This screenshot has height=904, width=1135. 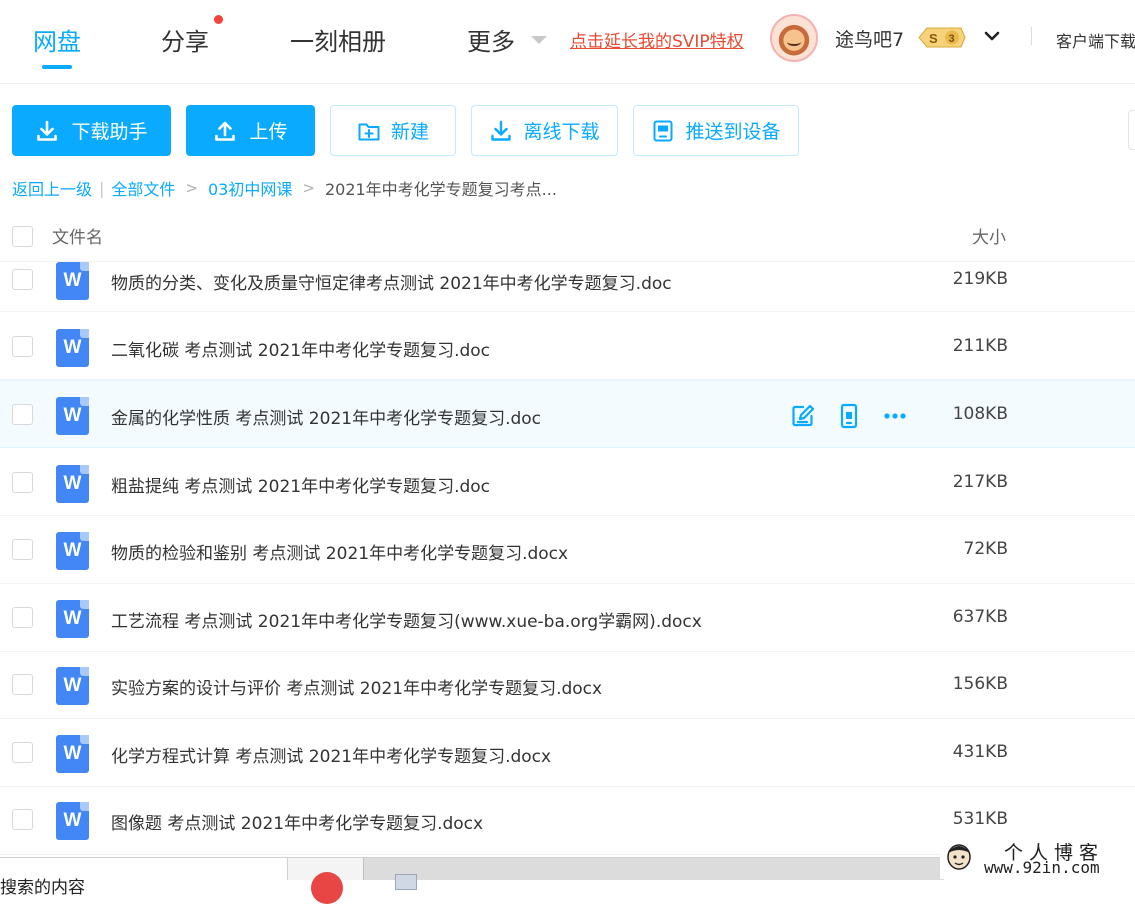 What do you see at coordinates (52, 188) in the screenshot?
I see `breadcrumb-back: 返回上一级` at bounding box center [52, 188].